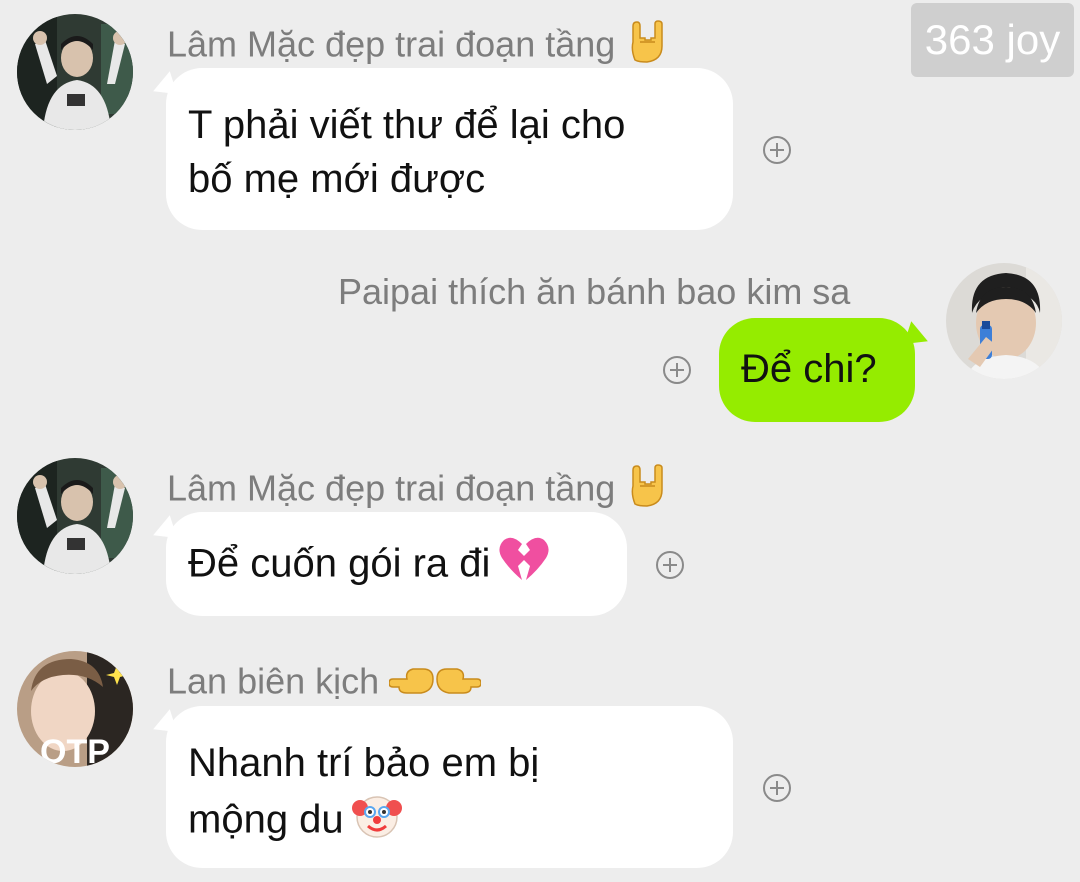  Describe the element at coordinates (364, 763) in the screenshot. I see `message-line: Nhanh trí bảo em bị` at that location.